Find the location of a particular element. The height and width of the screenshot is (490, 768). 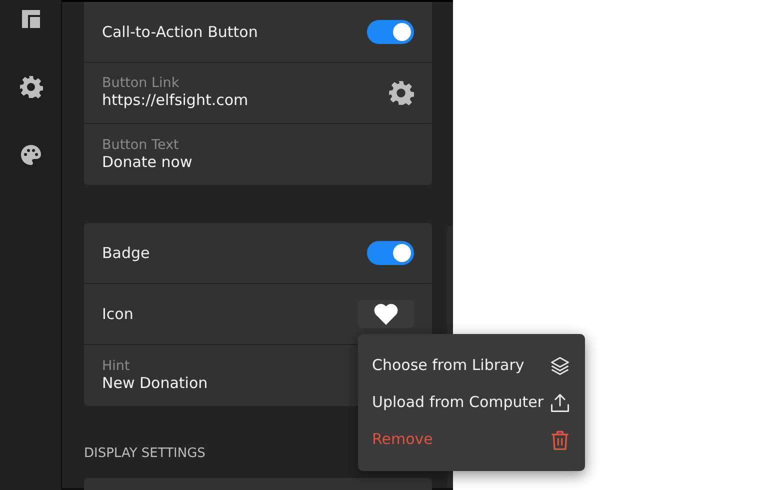

section-heading: DISPLAY SETTINGS is located at coordinates (145, 454).